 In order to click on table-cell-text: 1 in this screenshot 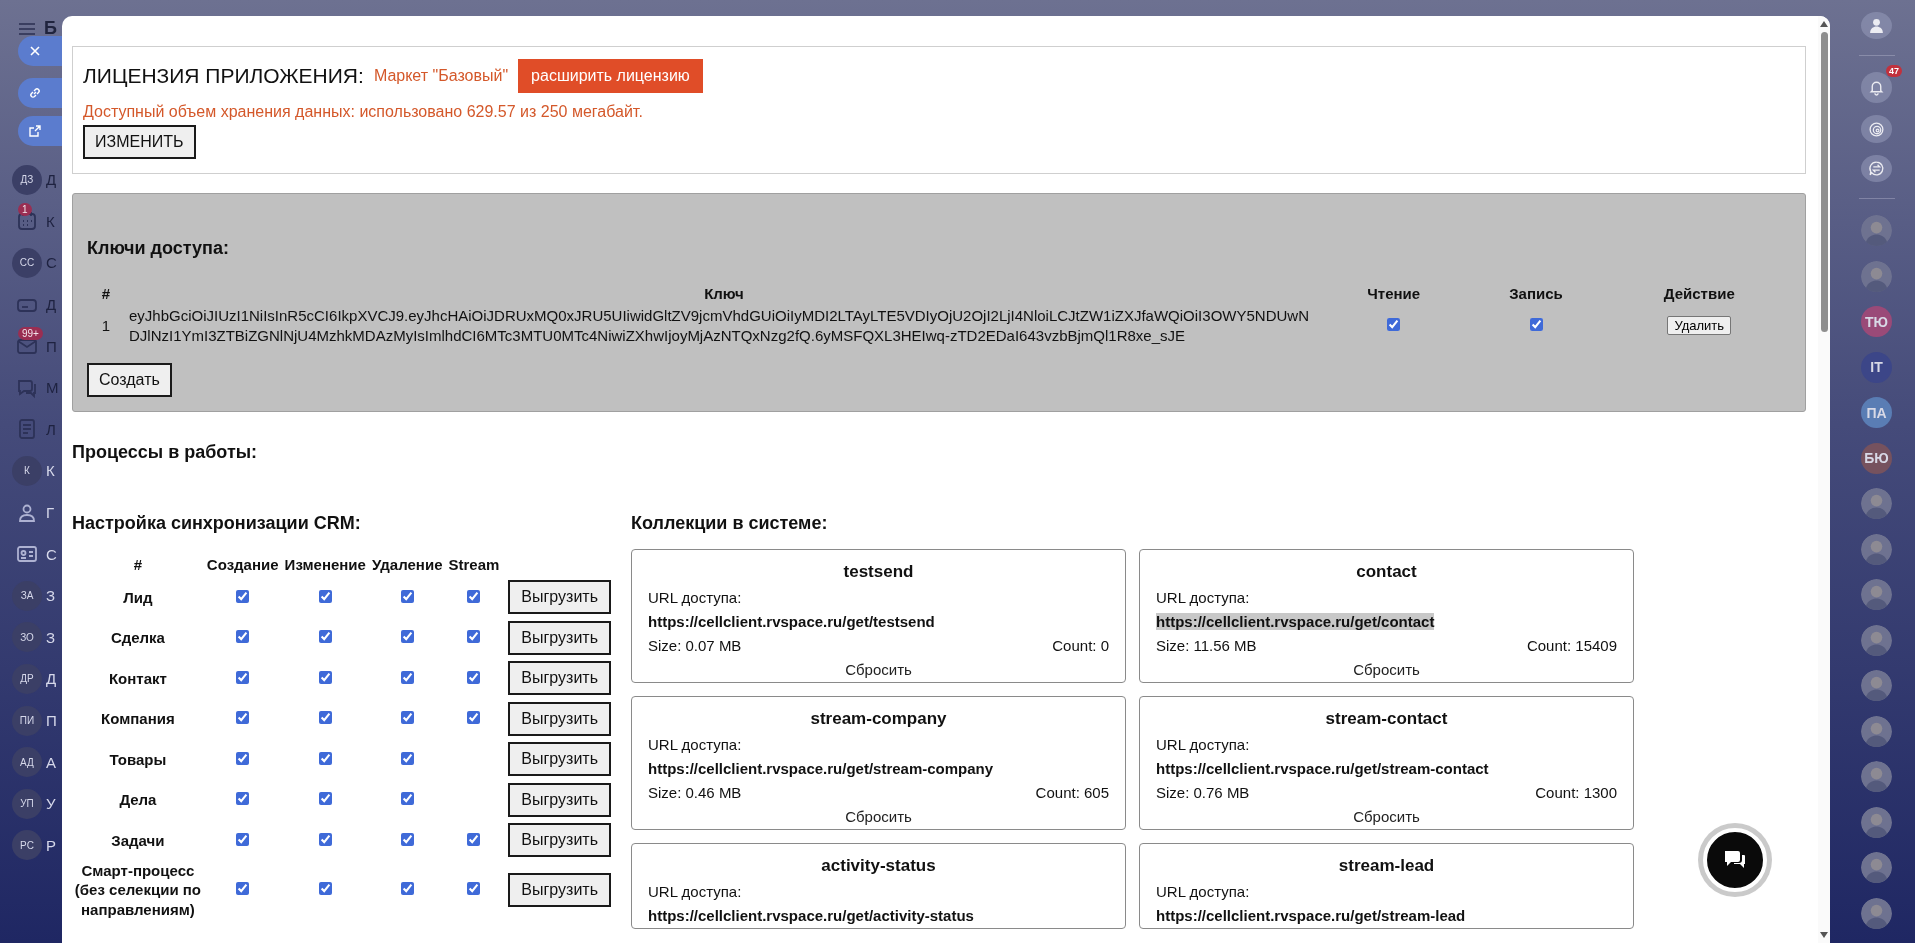, I will do `click(106, 326)`.